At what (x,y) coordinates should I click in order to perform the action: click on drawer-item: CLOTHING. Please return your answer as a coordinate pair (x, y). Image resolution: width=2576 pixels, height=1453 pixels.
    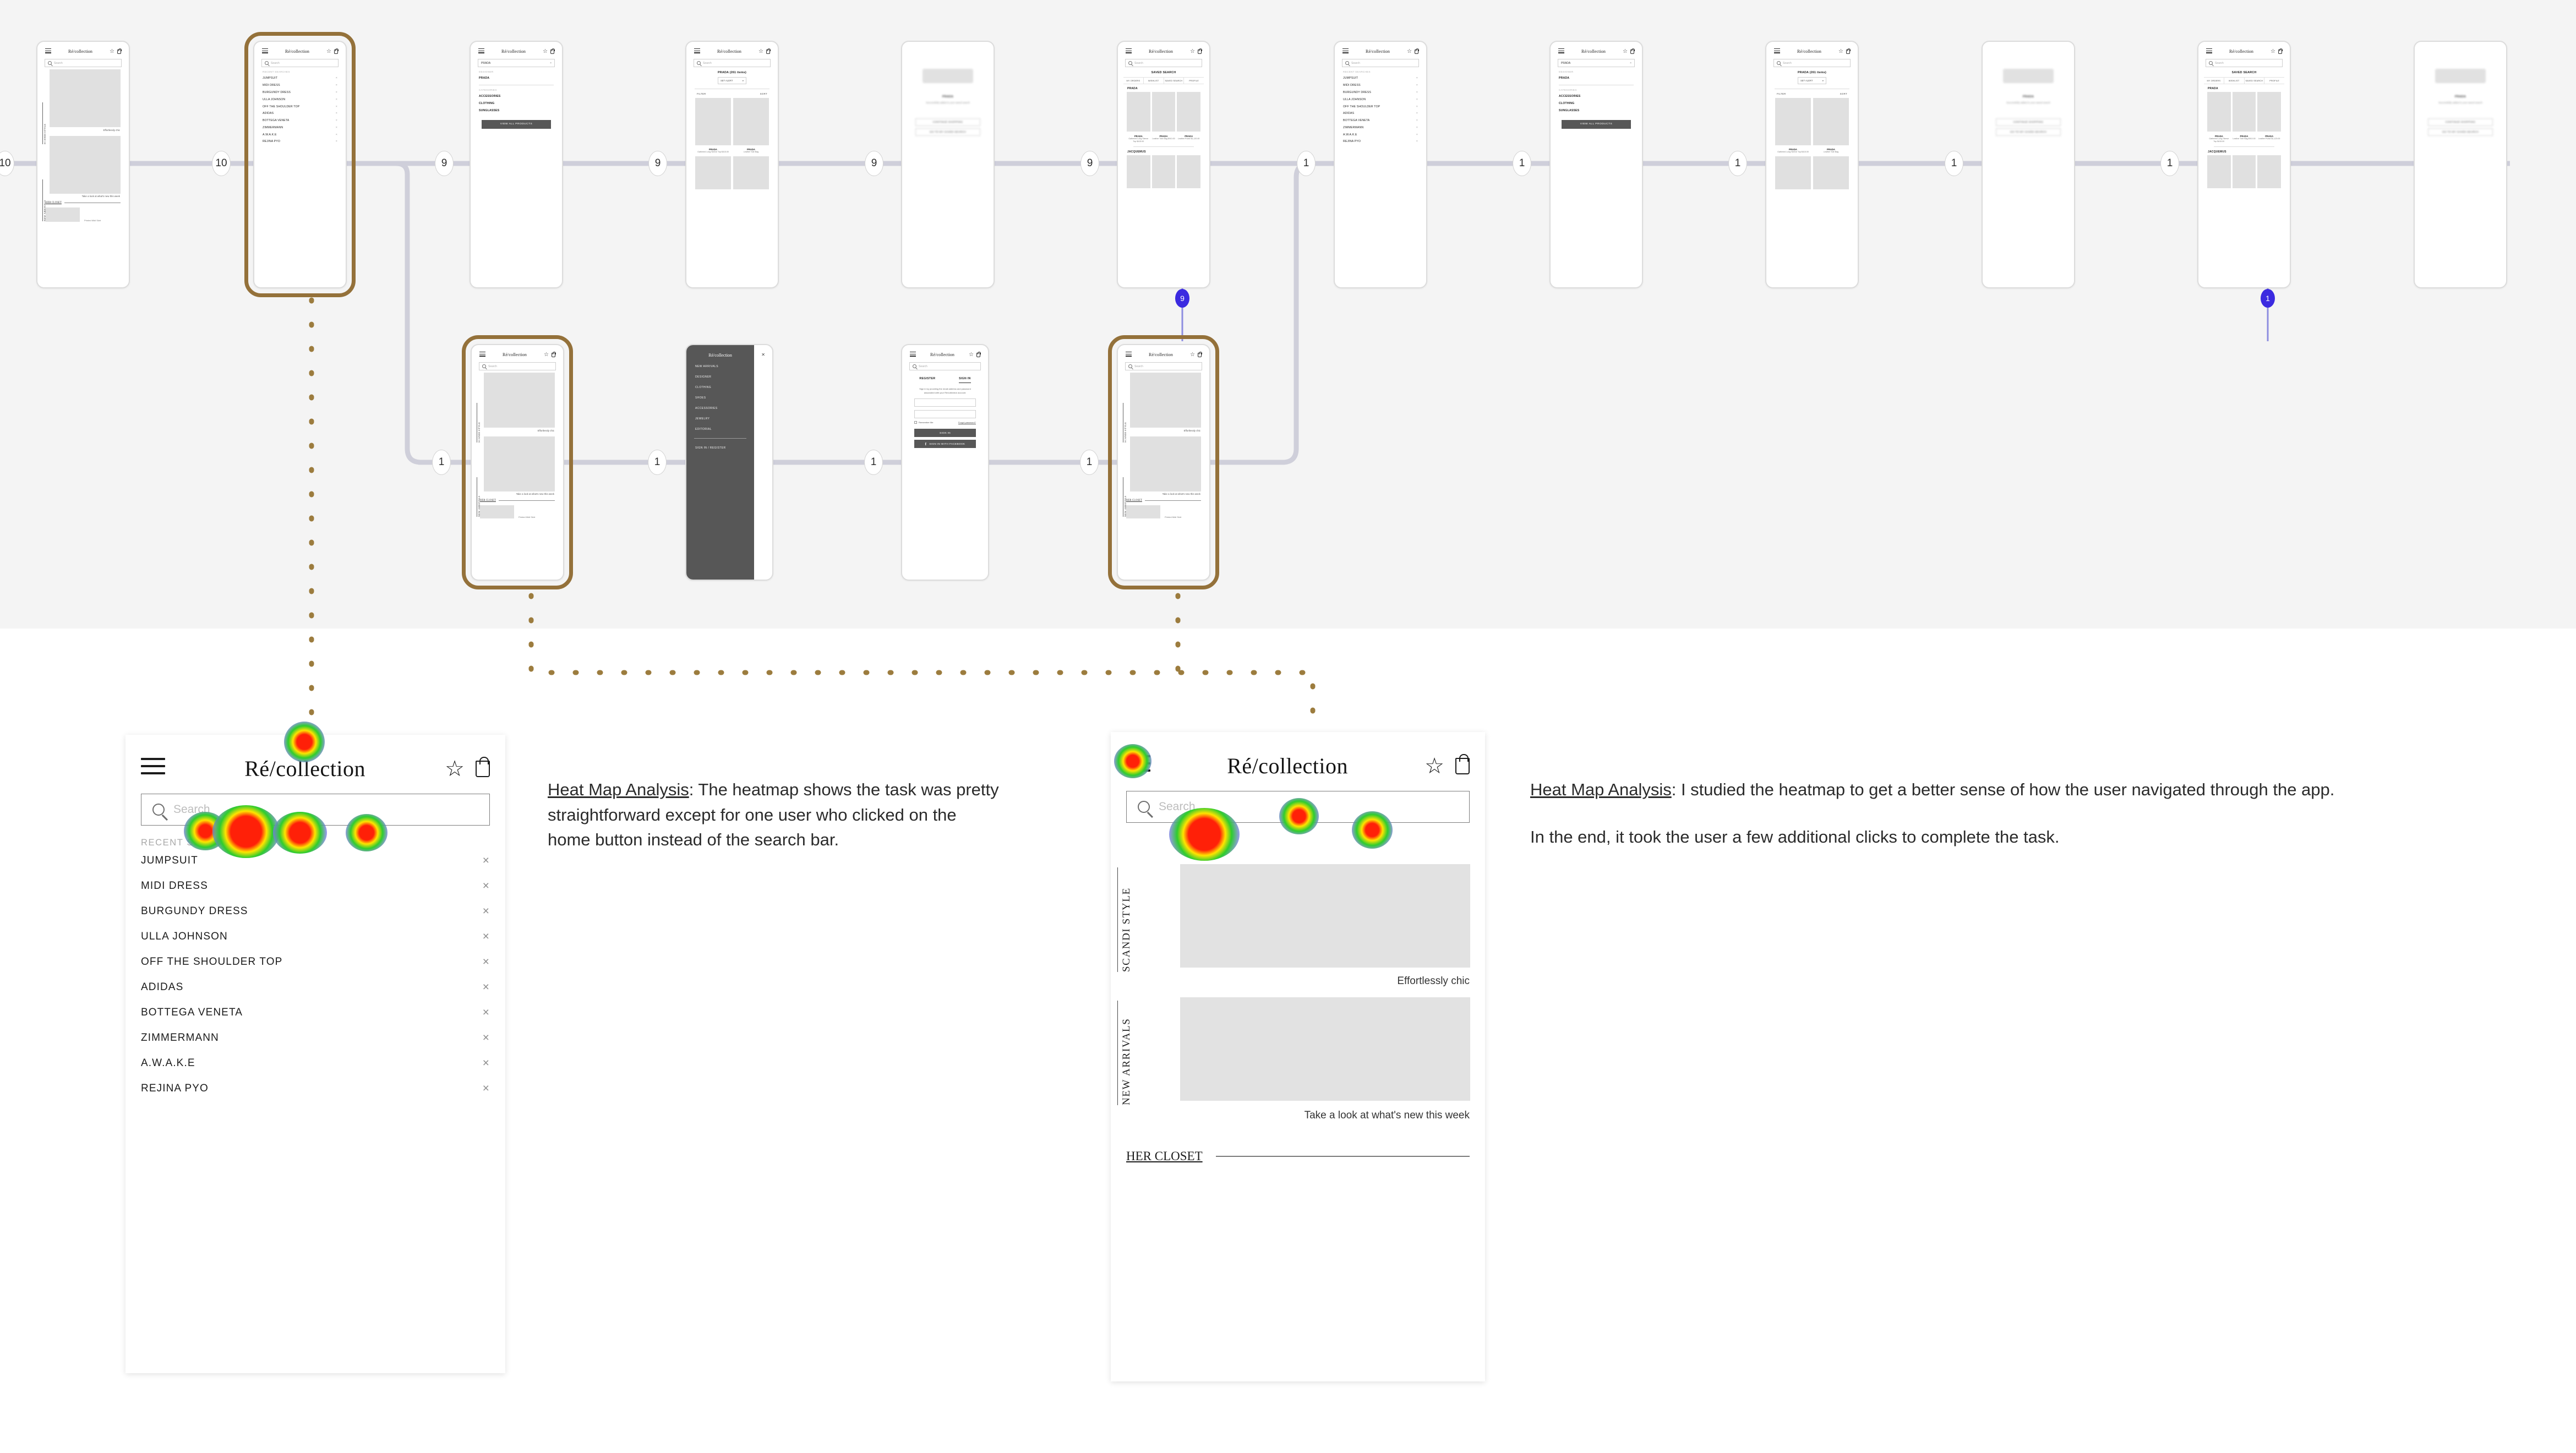
    Looking at the image, I should click on (724, 387).